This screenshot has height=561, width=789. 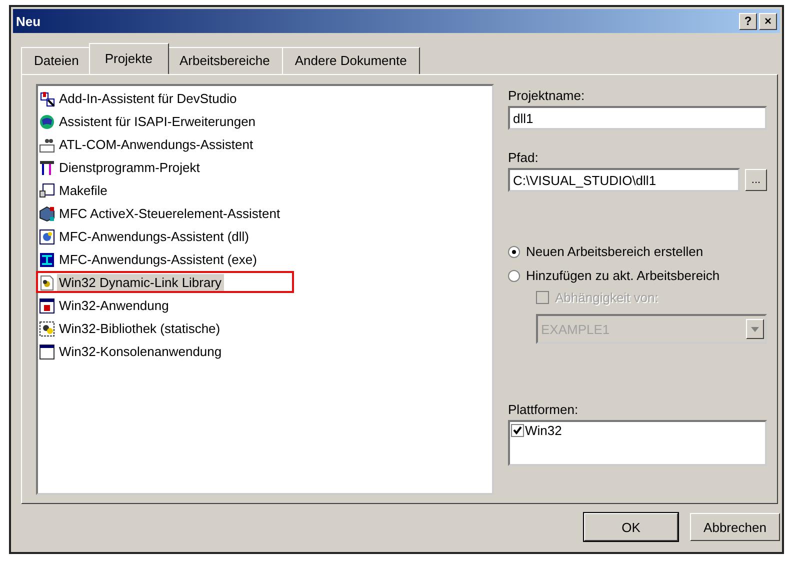 I want to click on project-type-item: Win32-Anwendung, so click(x=114, y=305).